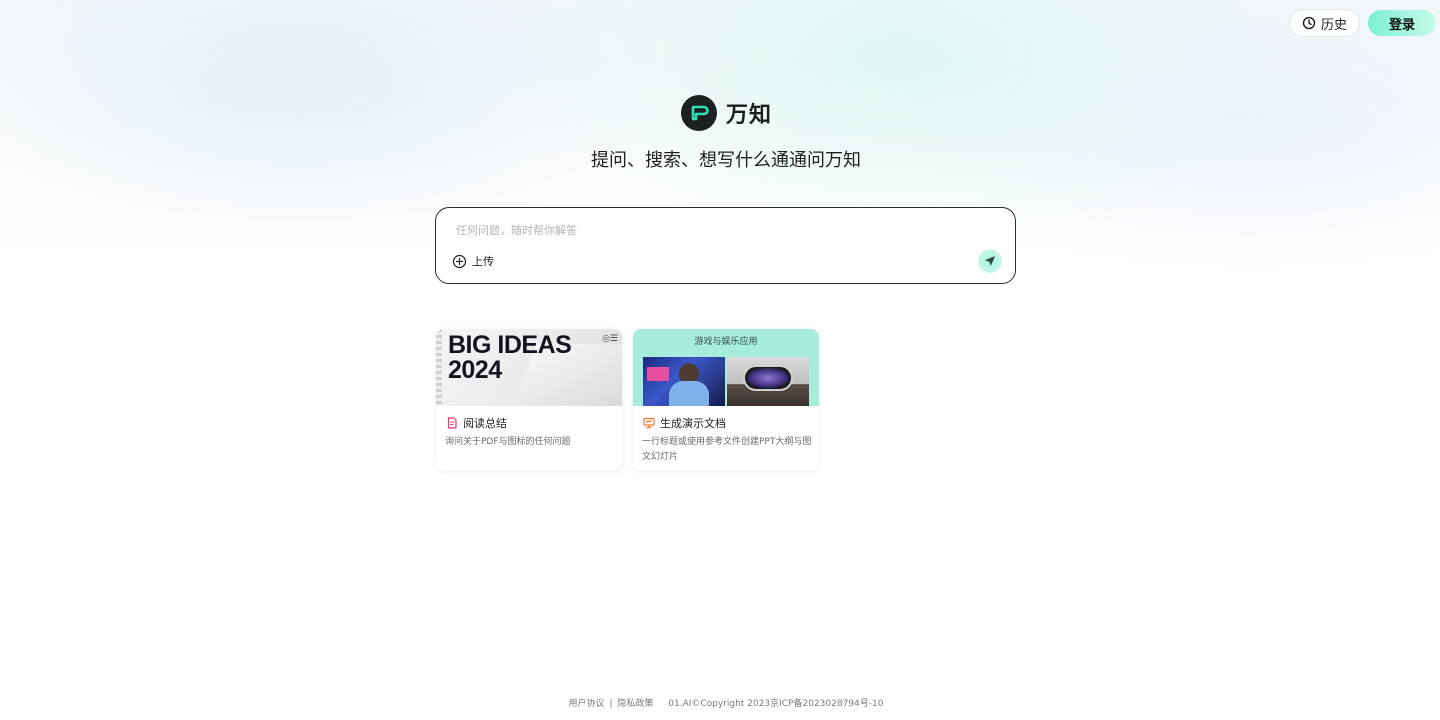 The width and height of the screenshot is (1440, 720). What do you see at coordinates (1402, 23) in the screenshot?
I see `login-button: 登录` at bounding box center [1402, 23].